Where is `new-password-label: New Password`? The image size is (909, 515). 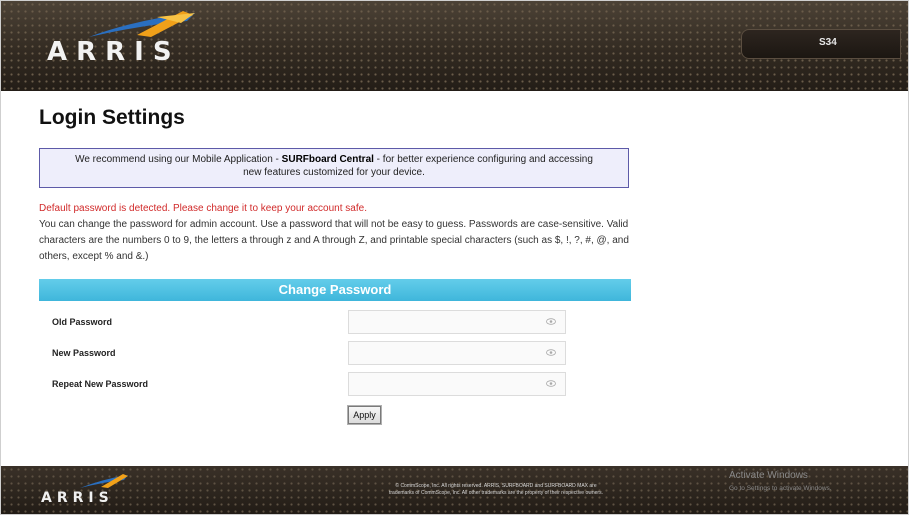
new-password-label: New Password is located at coordinates (84, 353).